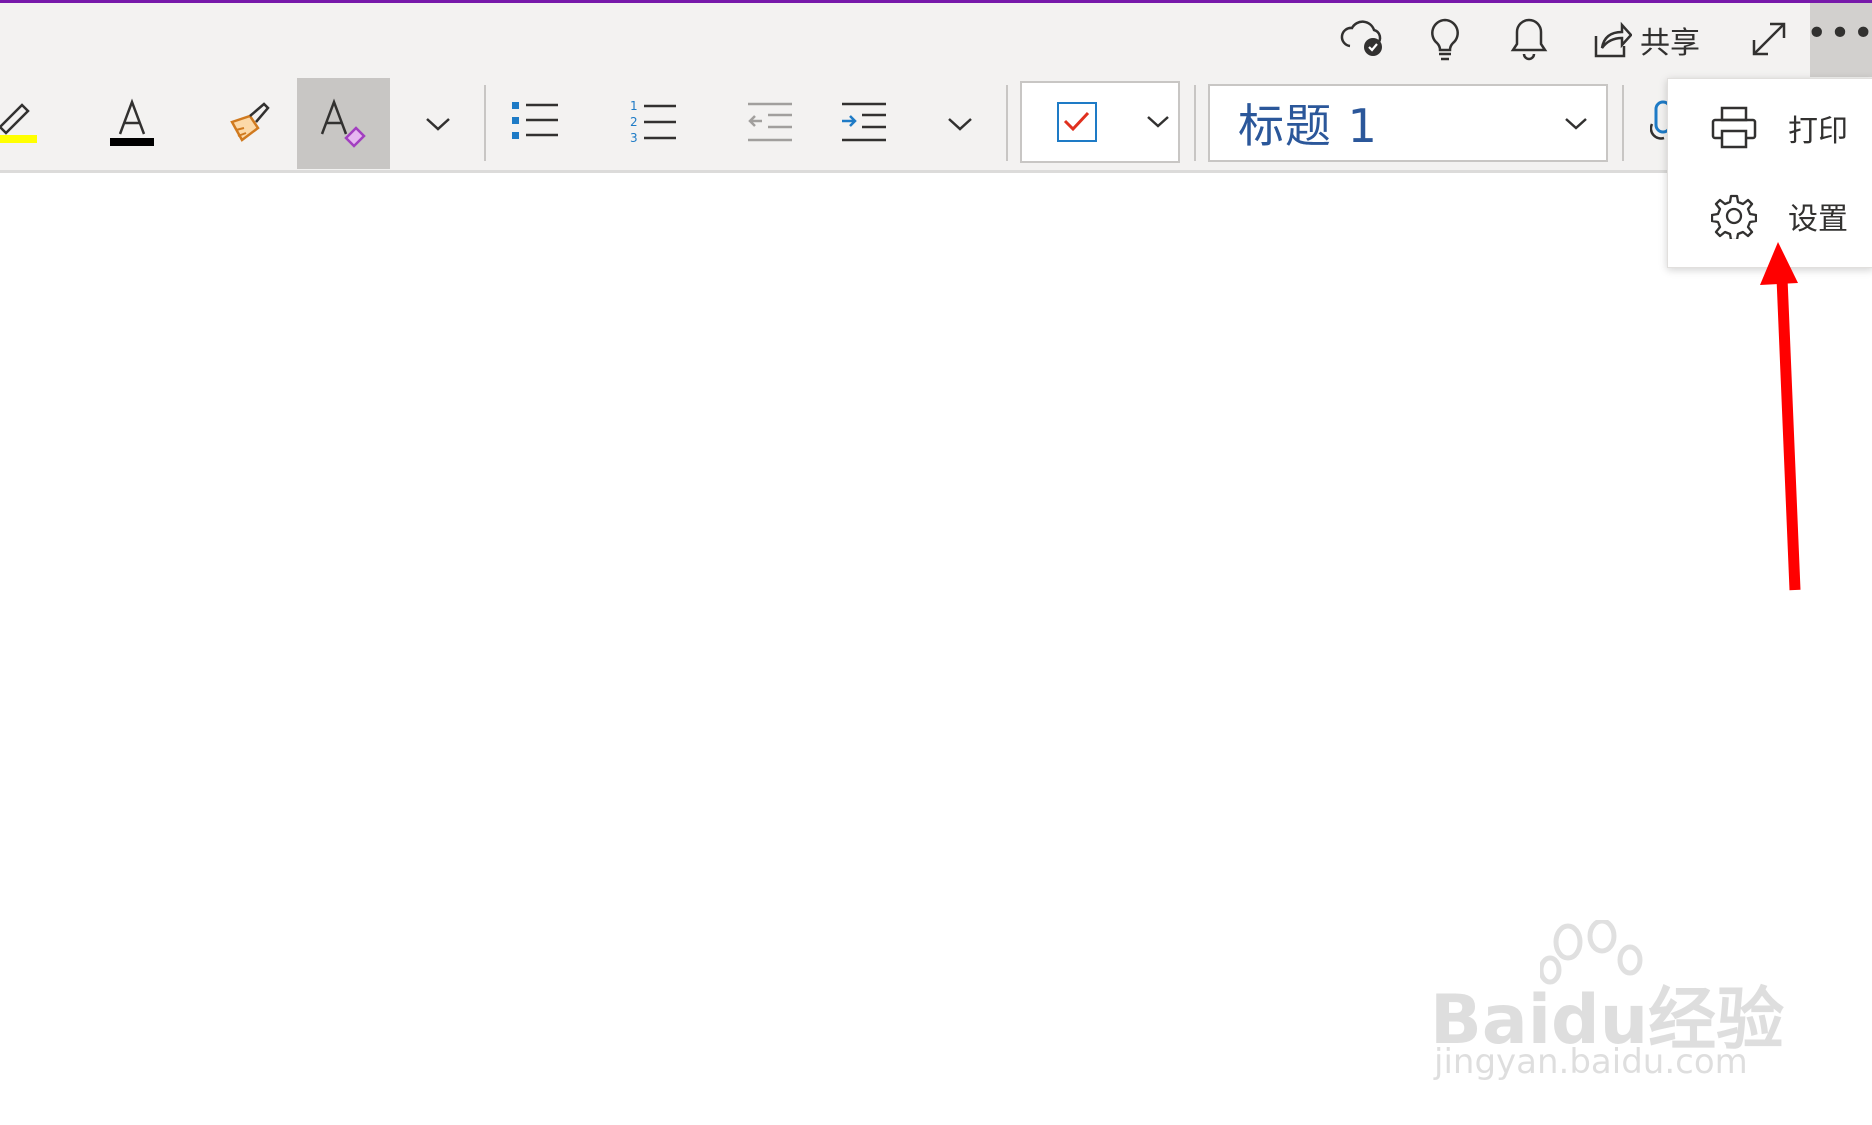  I want to click on highlighter-button, so click(20, 120).